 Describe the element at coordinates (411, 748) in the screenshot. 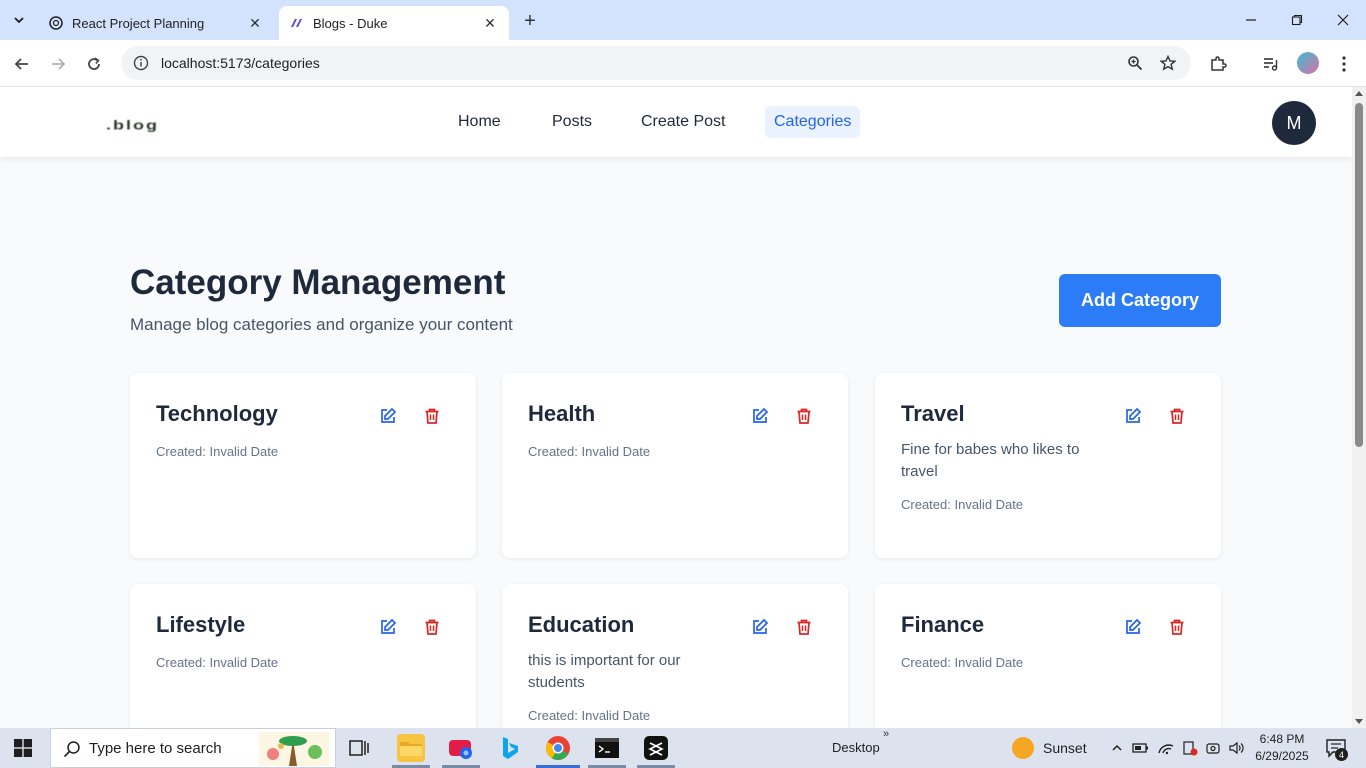

I see `file-explorer-button` at that location.